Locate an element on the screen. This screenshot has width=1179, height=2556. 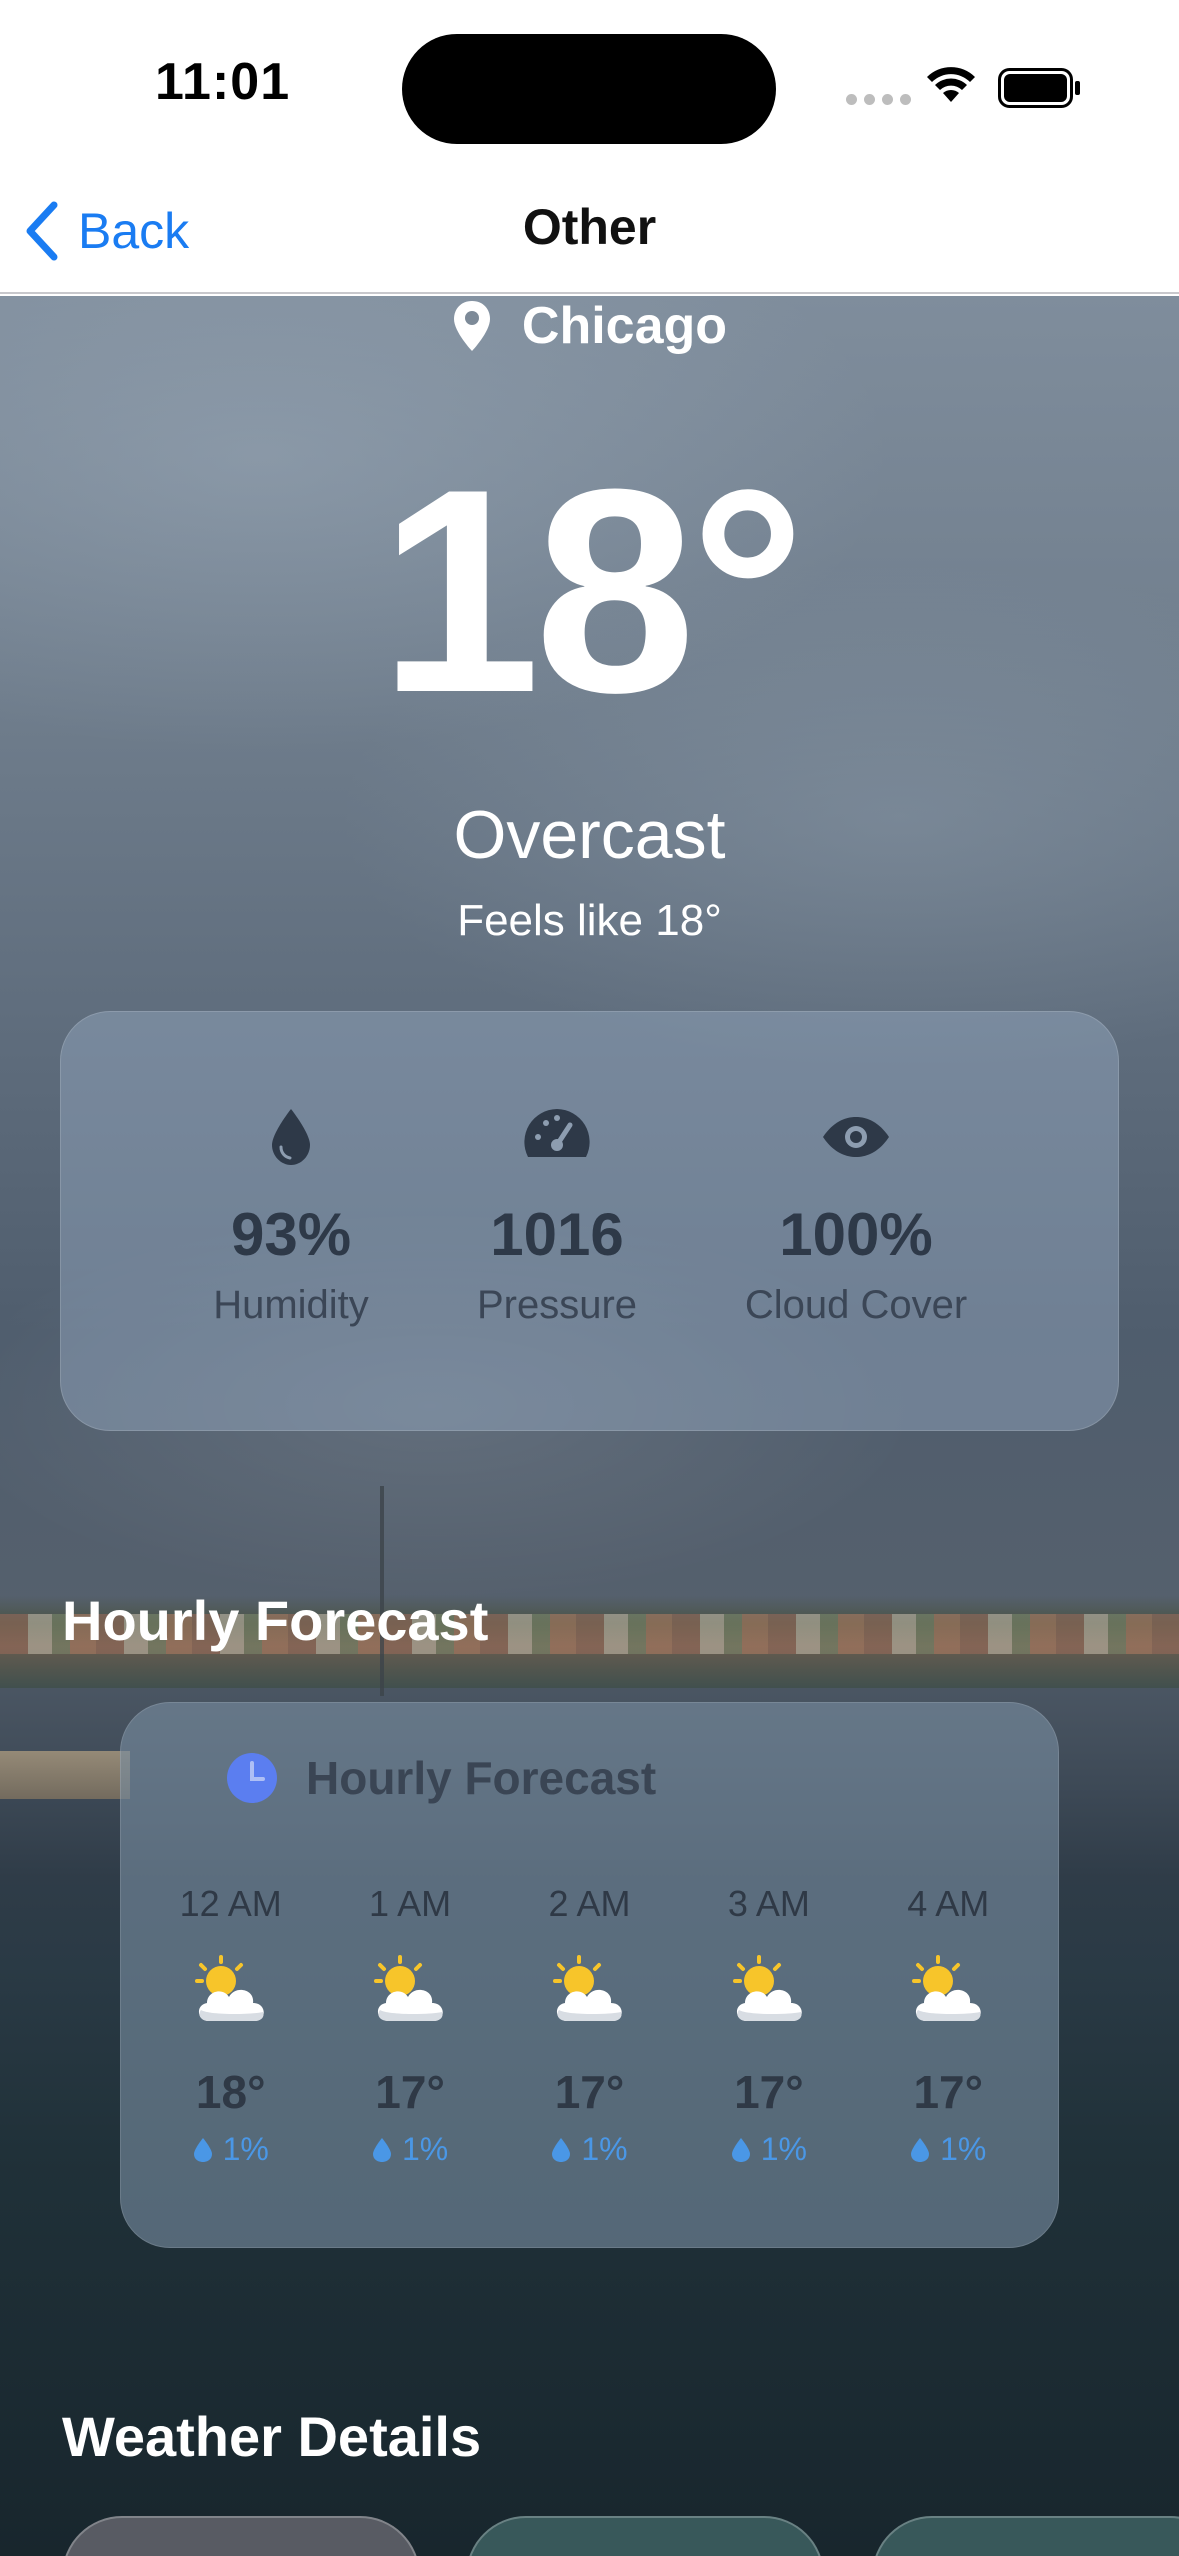
stat-label: Pressure is located at coordinates (557, 1305).